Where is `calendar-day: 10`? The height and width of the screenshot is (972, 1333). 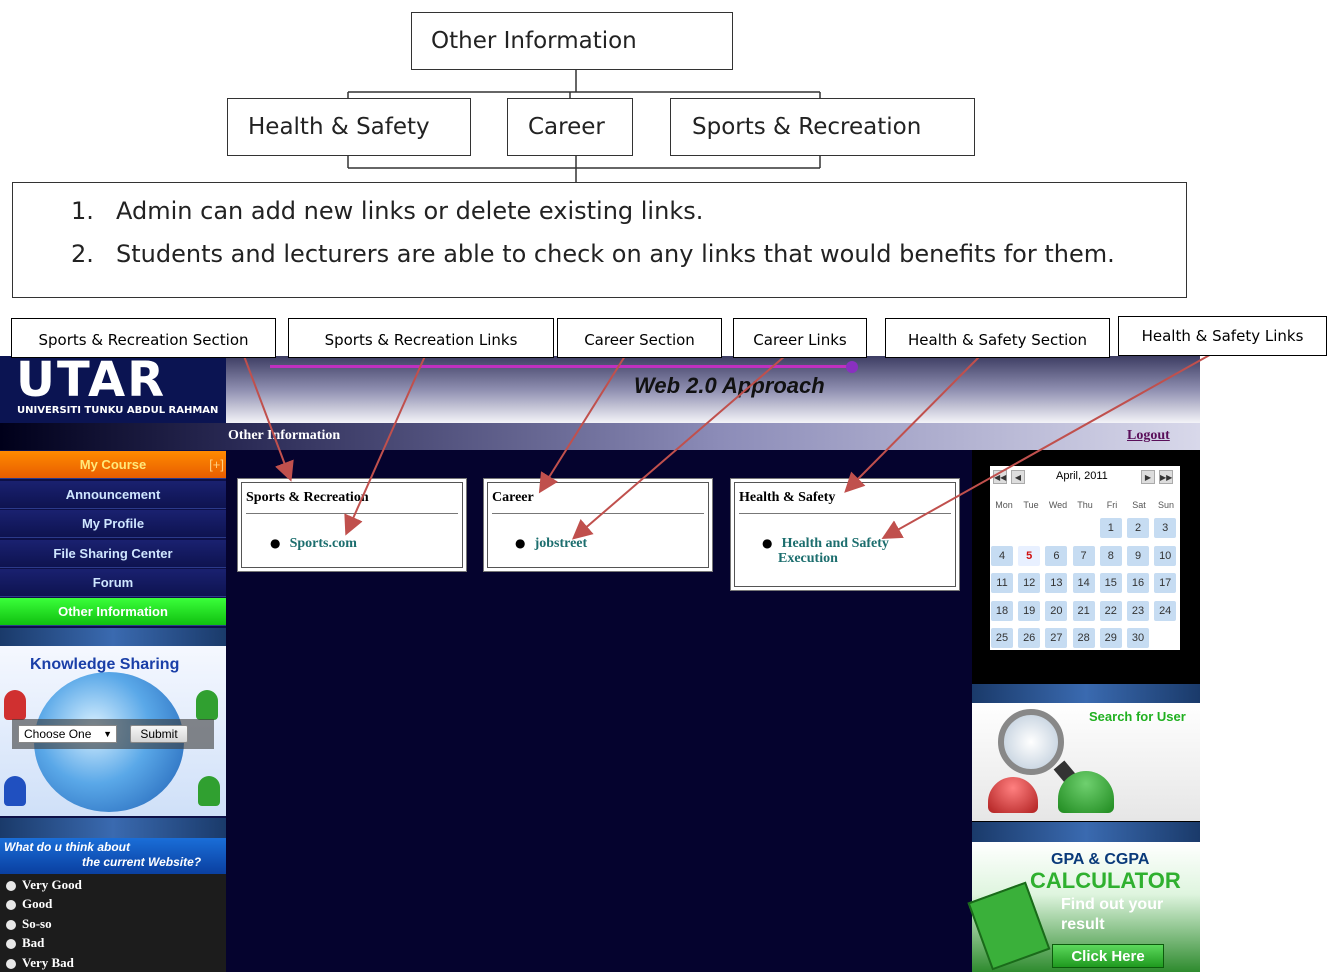
calendar-day: 10 is located at coordinates (1165, 555).